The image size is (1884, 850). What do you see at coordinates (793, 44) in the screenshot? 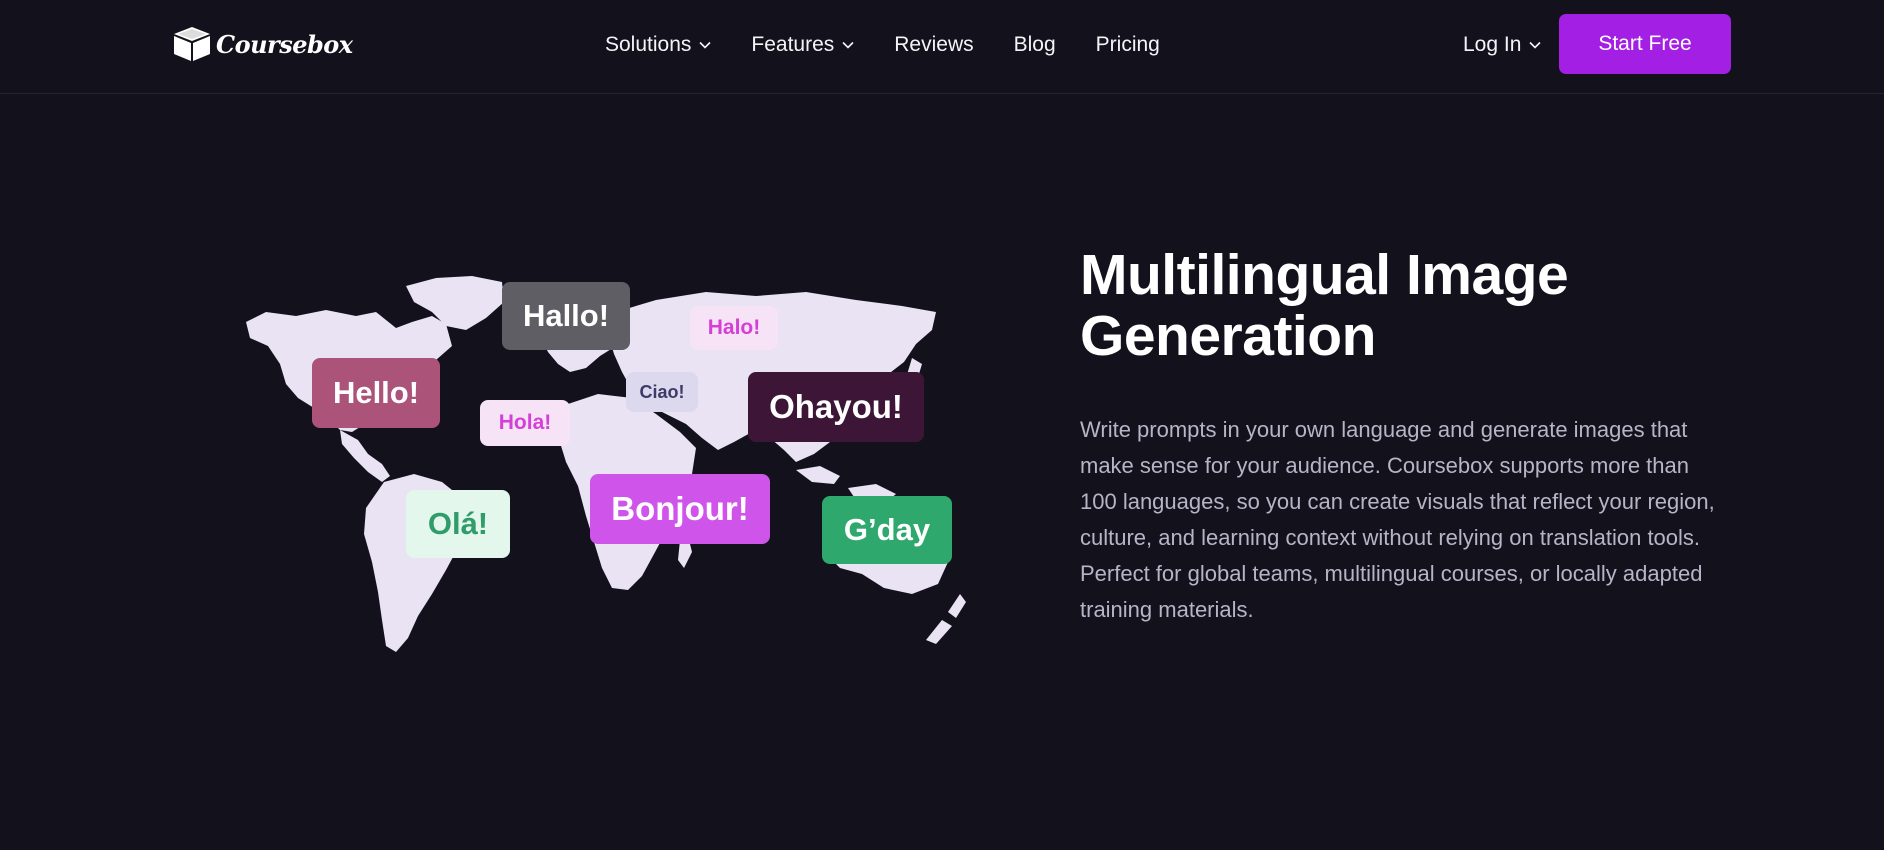
I see `nav-features-label: Features` at bounding box center [793, 44].